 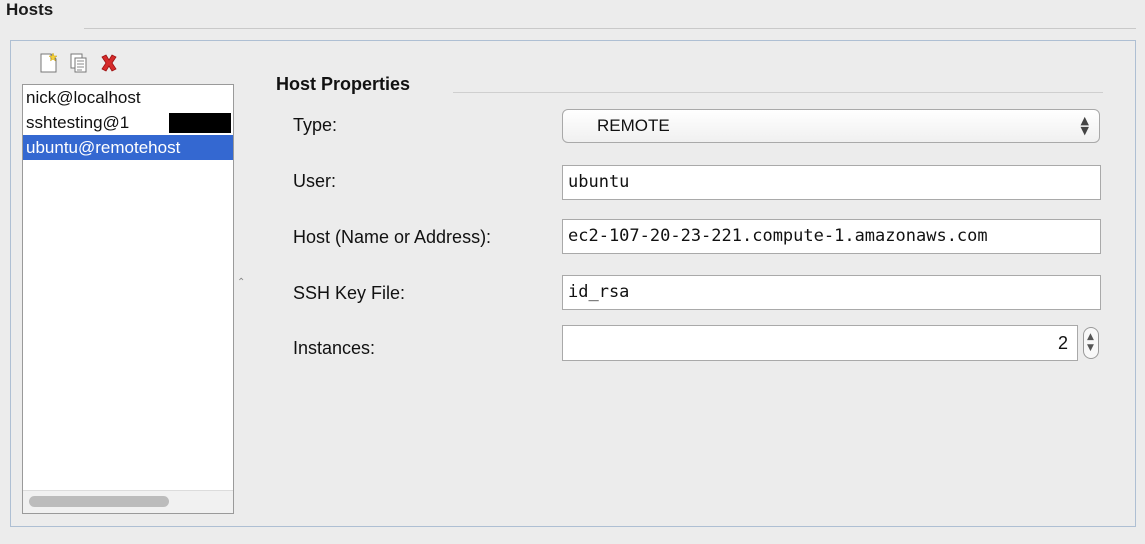 I want to click on delete-x-icon, so click(x=109, y=63).